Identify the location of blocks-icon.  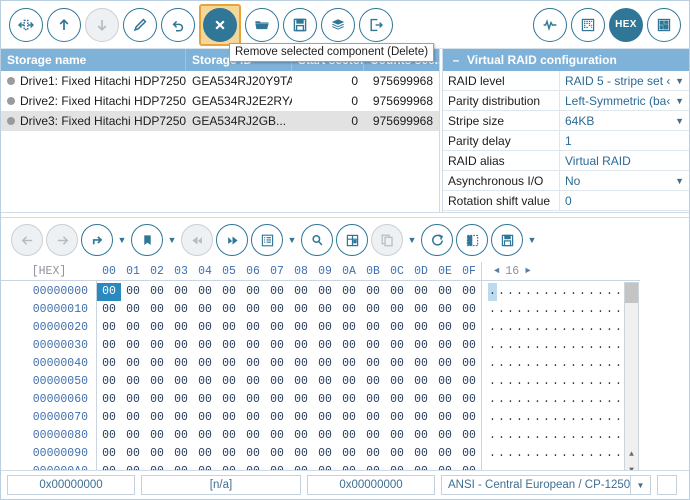
(664, 24).